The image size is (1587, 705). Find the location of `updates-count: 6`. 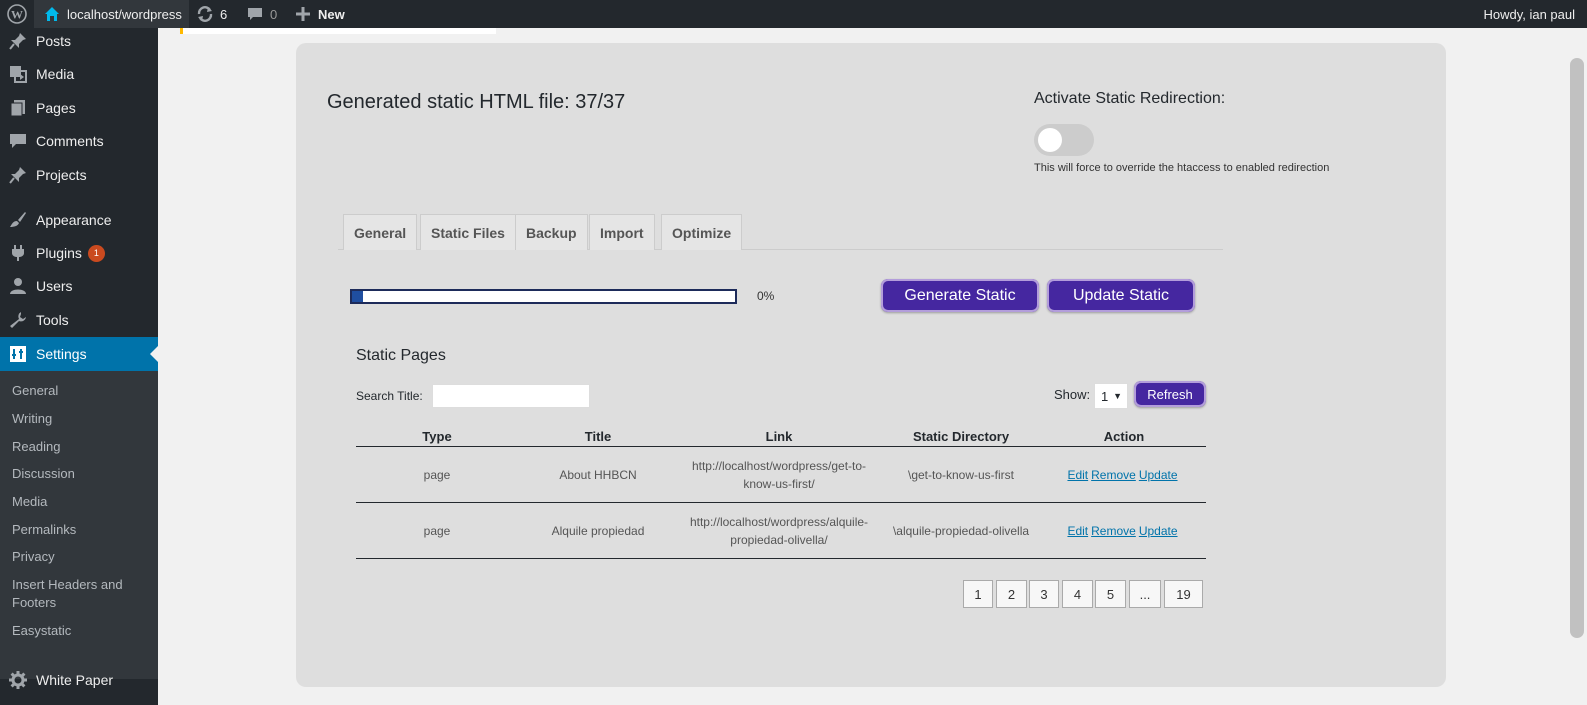

updates-count: 6 is located at coordinates (224, 14).